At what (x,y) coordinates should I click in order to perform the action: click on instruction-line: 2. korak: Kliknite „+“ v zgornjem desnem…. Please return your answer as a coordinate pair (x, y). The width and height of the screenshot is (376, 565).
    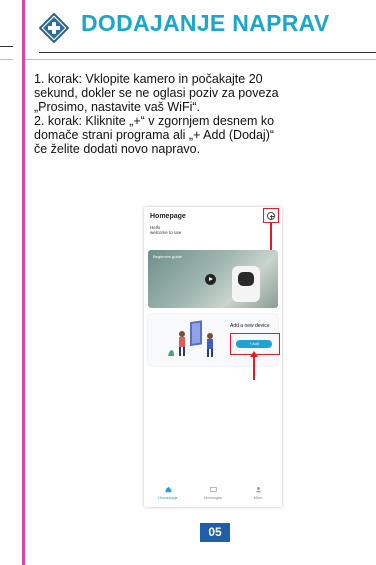
    Looking at the image, I should click on (154, 121).